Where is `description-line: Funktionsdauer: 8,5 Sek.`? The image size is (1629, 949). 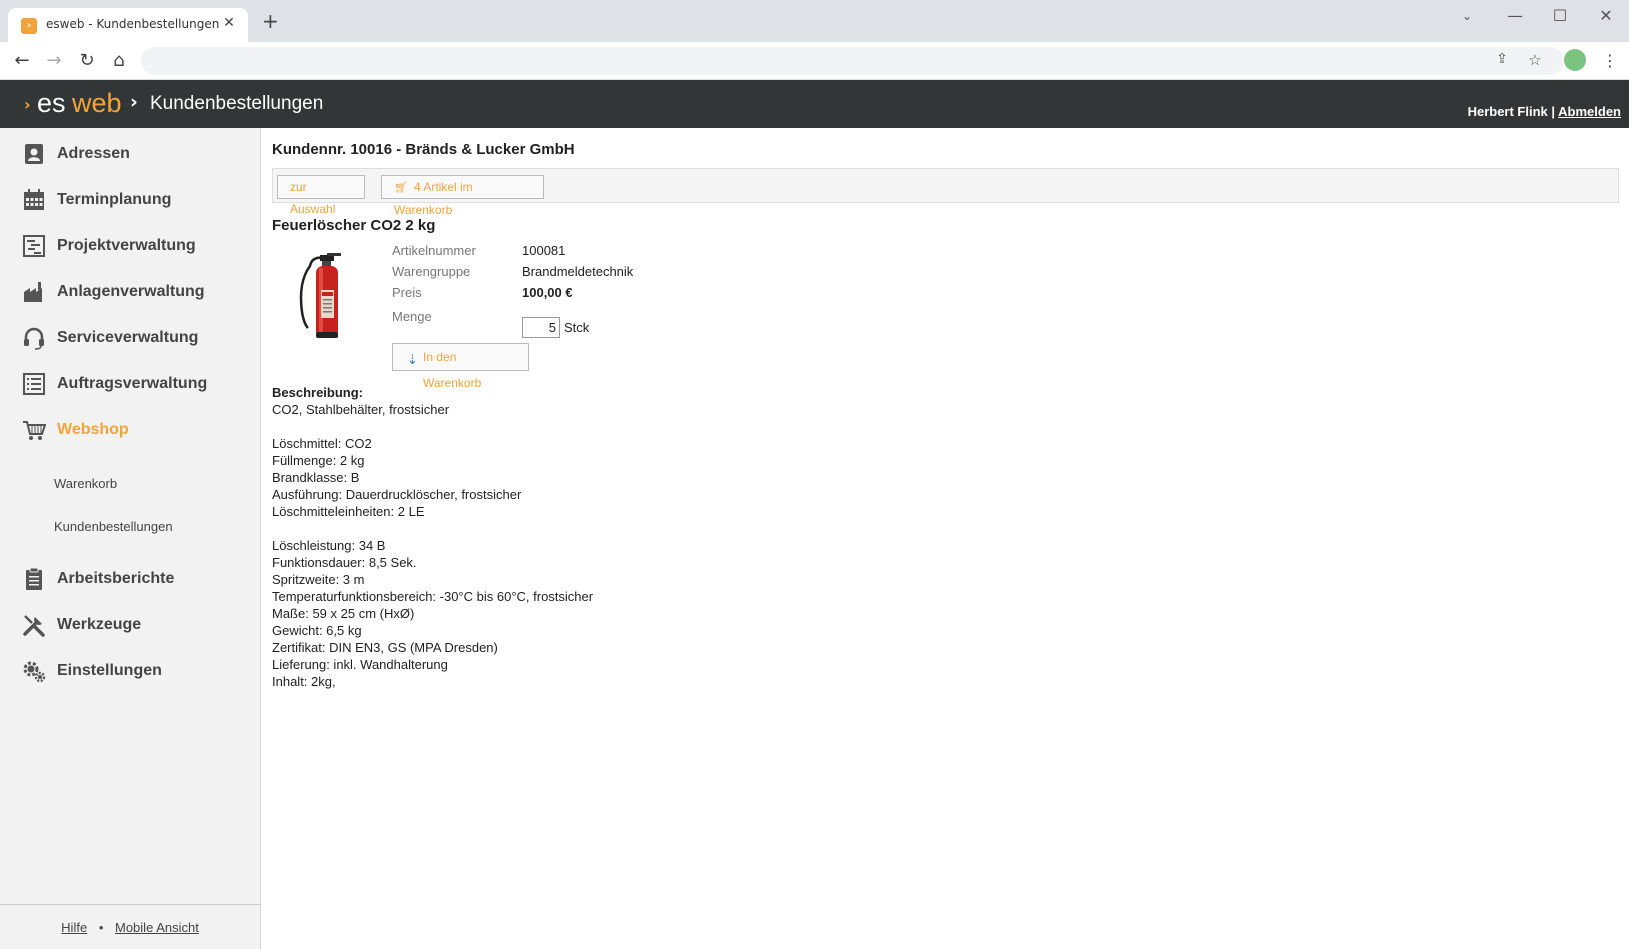 description-line: Funktionsdauer: 8,5 Sek. is located at coordinates (344, 562).